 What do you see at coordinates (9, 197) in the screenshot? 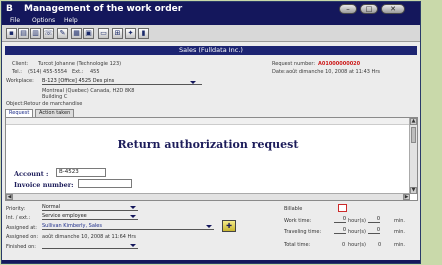
I see `scroll-left-icon: ◀` at bounding box center [9, 197].